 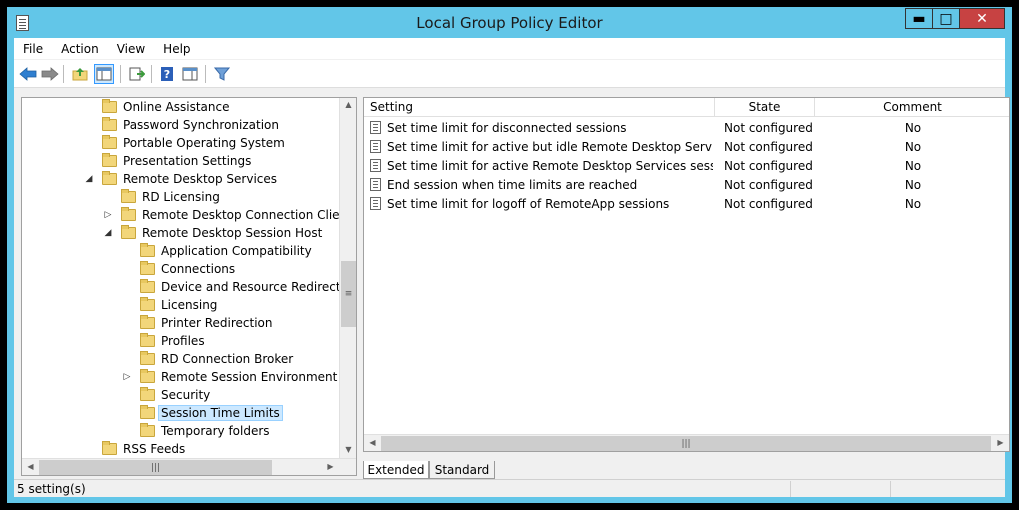 I want to click on list-scroll-right-arrow-icon: ▶, so click(x=1000, y=442).